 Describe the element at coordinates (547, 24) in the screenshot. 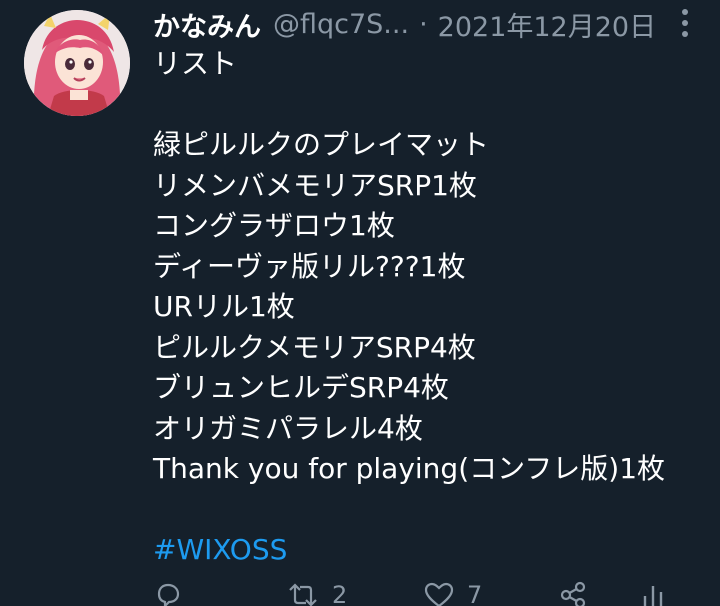

I see `tweet-date: 2021年12月20日` at that location.